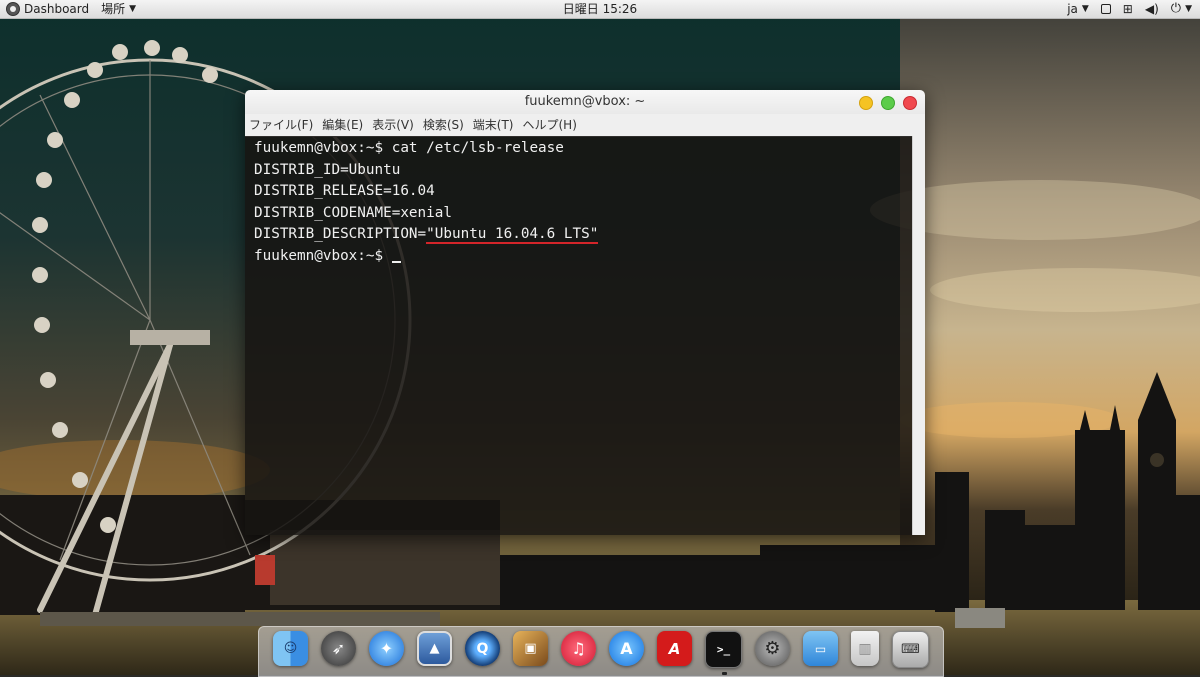 The width and height of the screenshot is (1200, 677). What do you see at coordinates (910, 103) in the screenshot?
I see `close-button` at bounding box center [910, 103].